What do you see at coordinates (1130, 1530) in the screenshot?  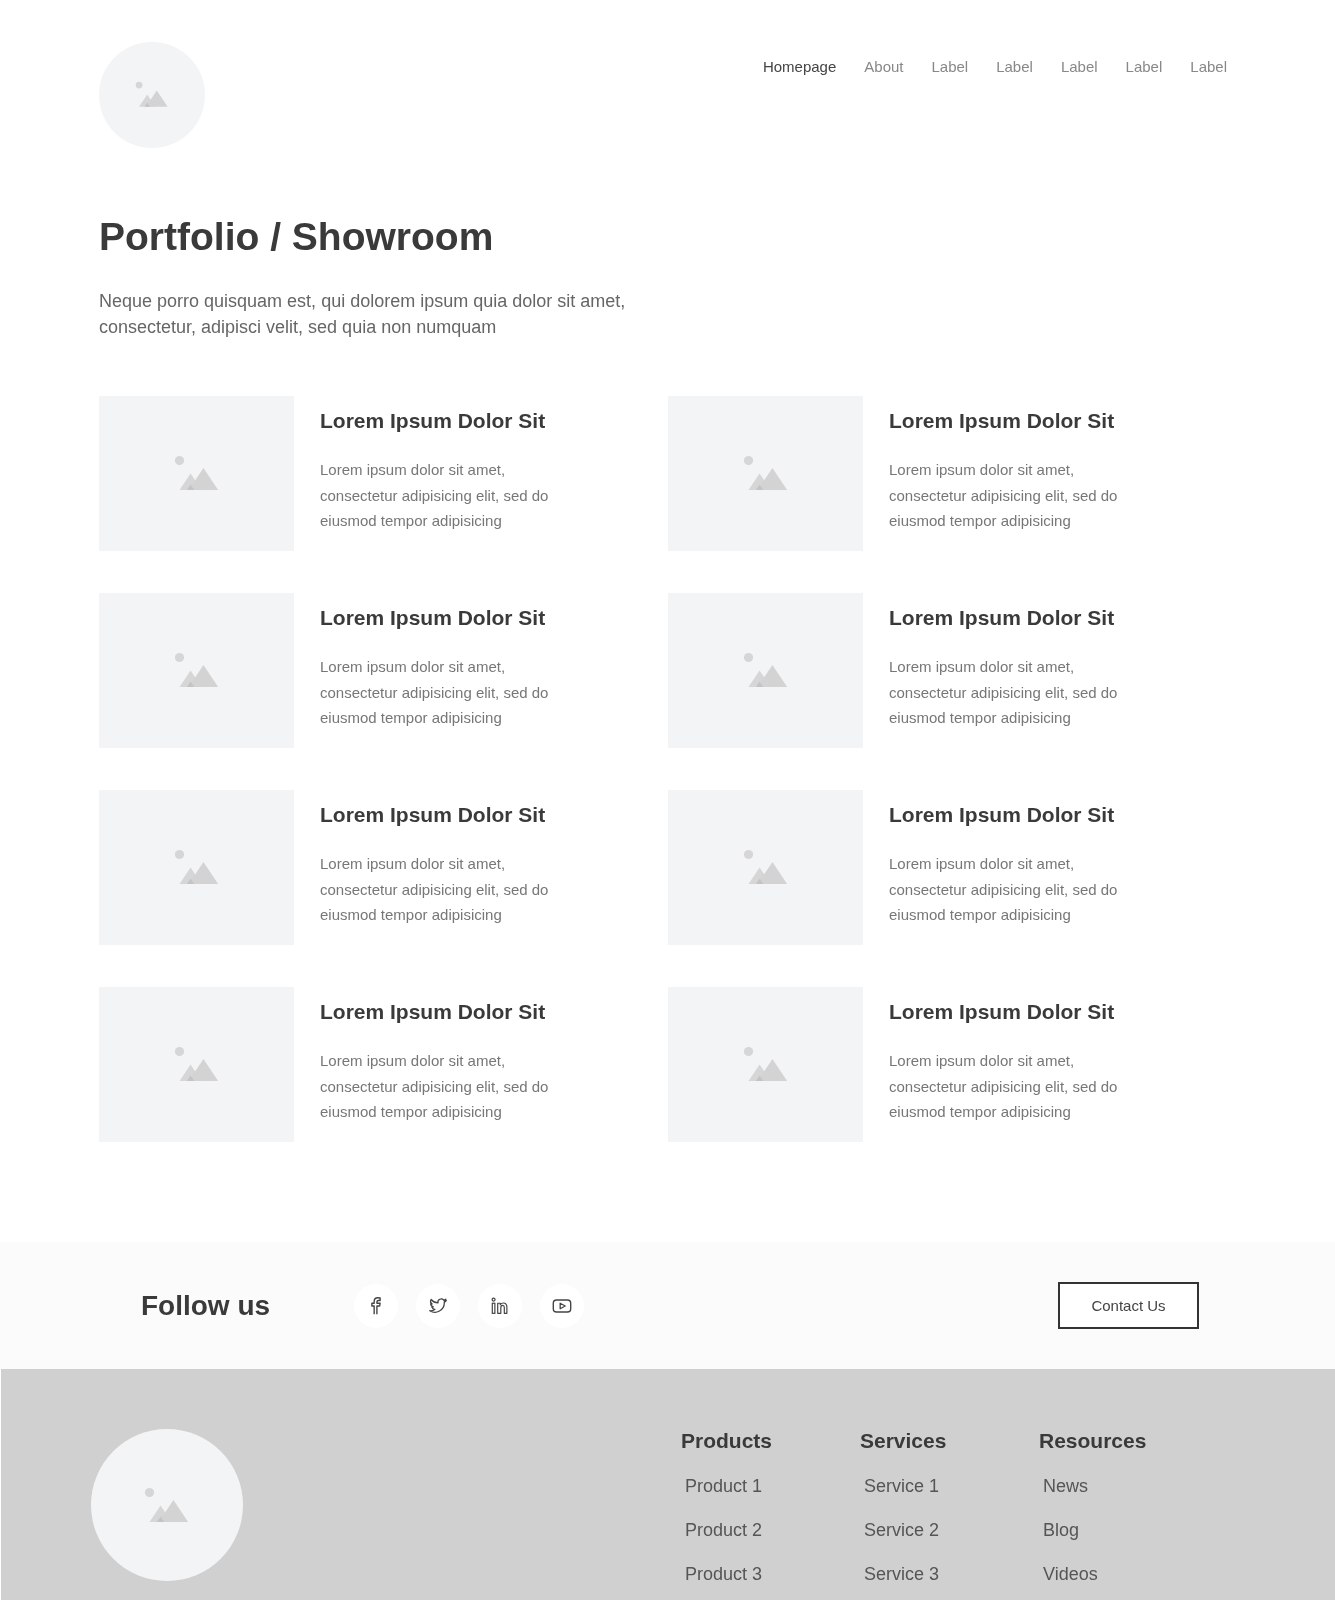 I see `footer-link: Blog` at bounding box center [1130, 1530].